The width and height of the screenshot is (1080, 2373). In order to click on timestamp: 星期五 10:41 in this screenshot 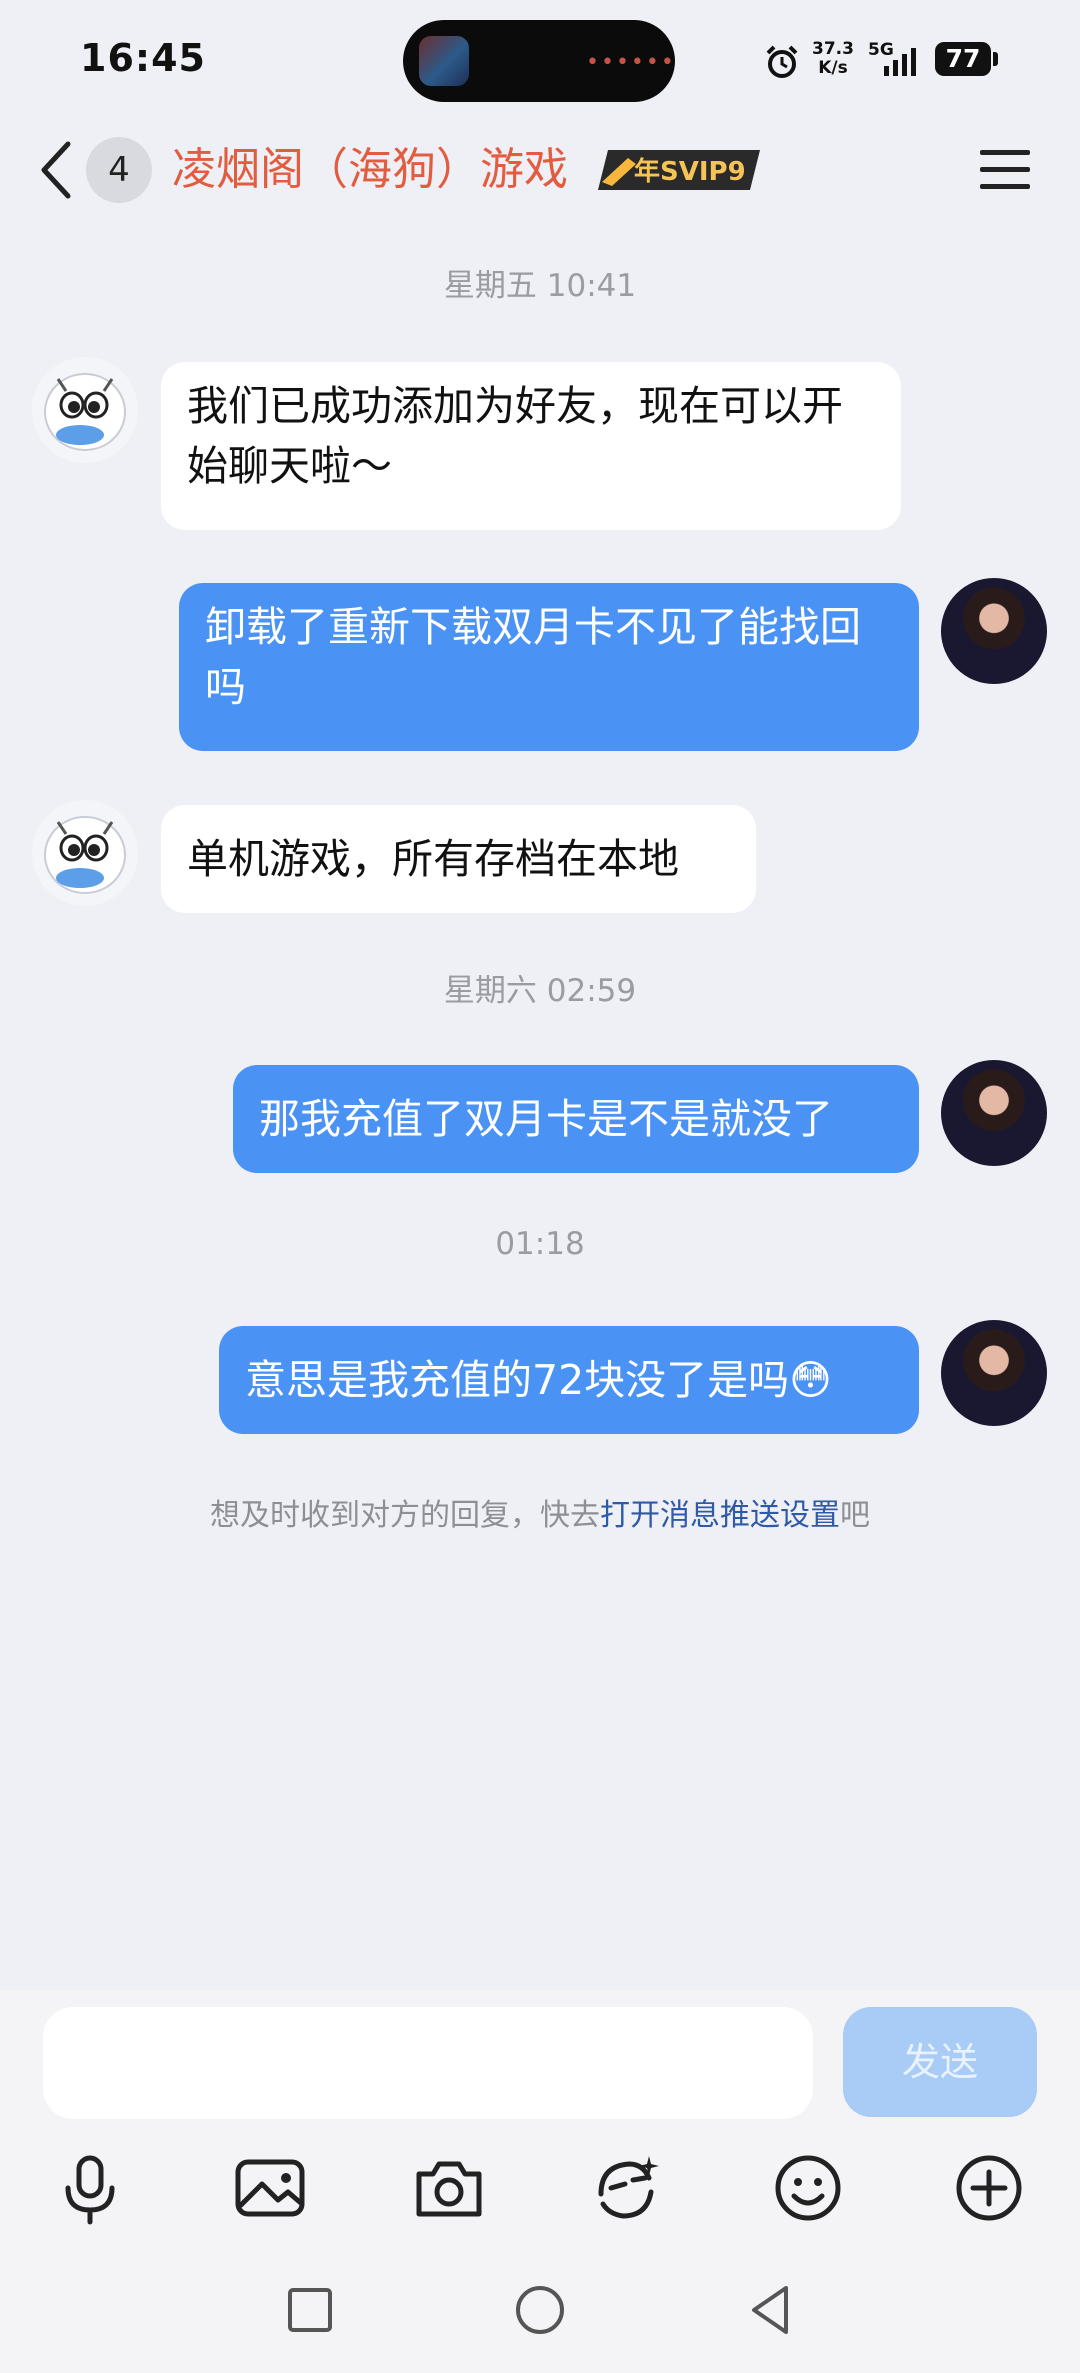, I will do `click(540, 286)`.